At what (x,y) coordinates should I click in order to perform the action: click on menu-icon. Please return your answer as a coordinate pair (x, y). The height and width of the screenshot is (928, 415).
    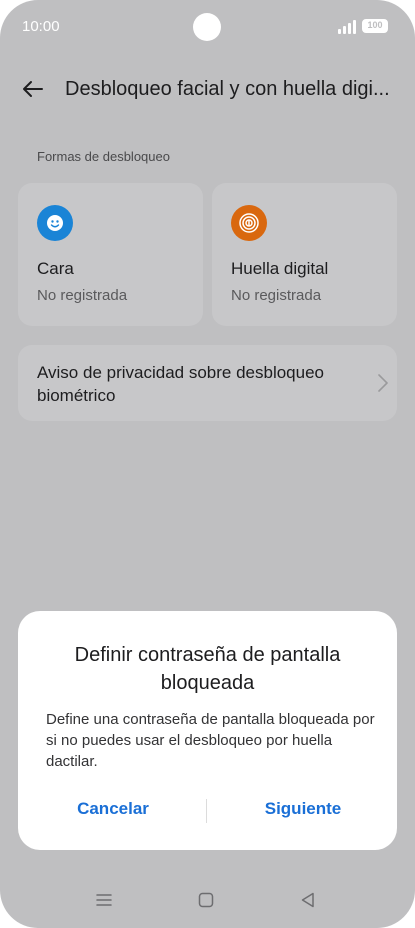
    Looking at the image, I should click on (104, 900).